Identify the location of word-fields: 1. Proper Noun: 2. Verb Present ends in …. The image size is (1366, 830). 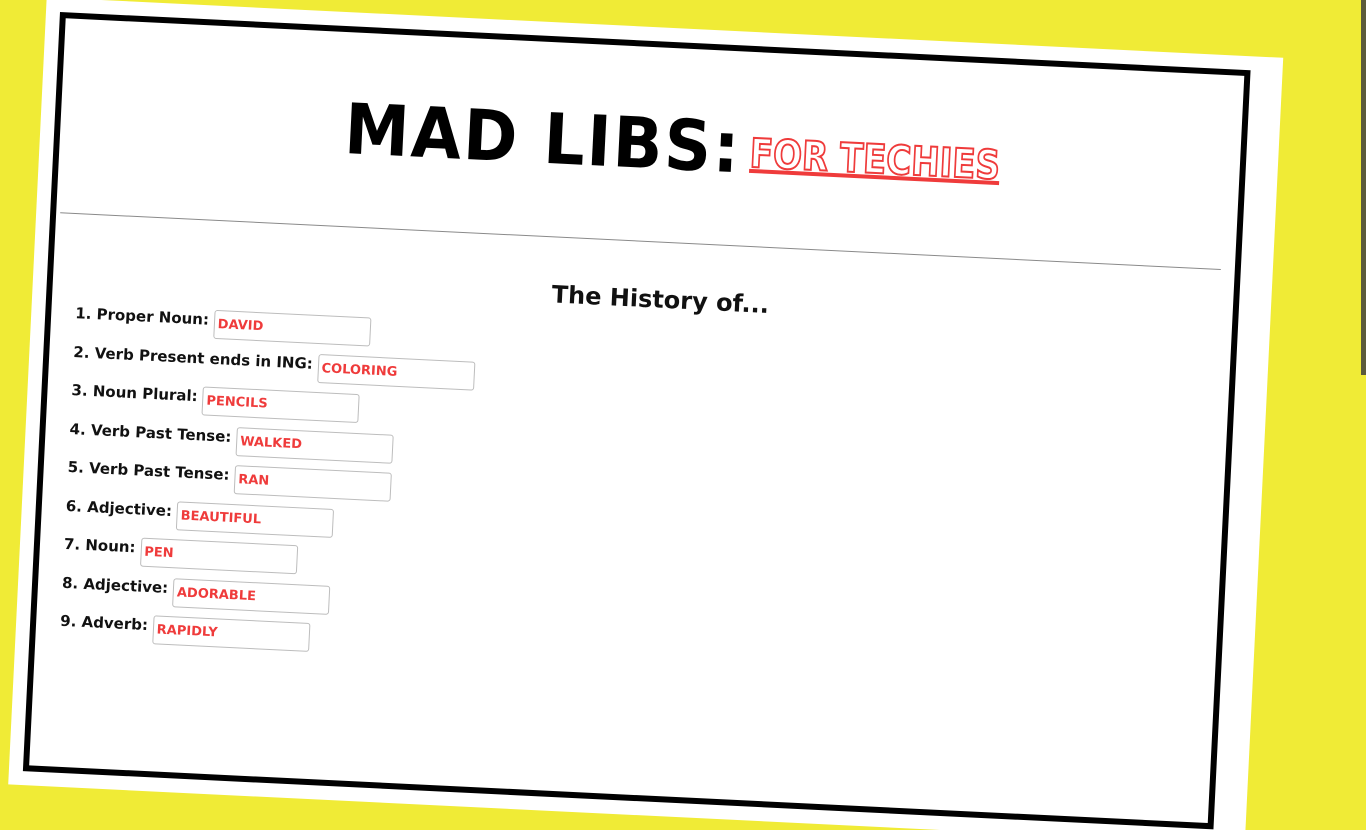
(268, 486).